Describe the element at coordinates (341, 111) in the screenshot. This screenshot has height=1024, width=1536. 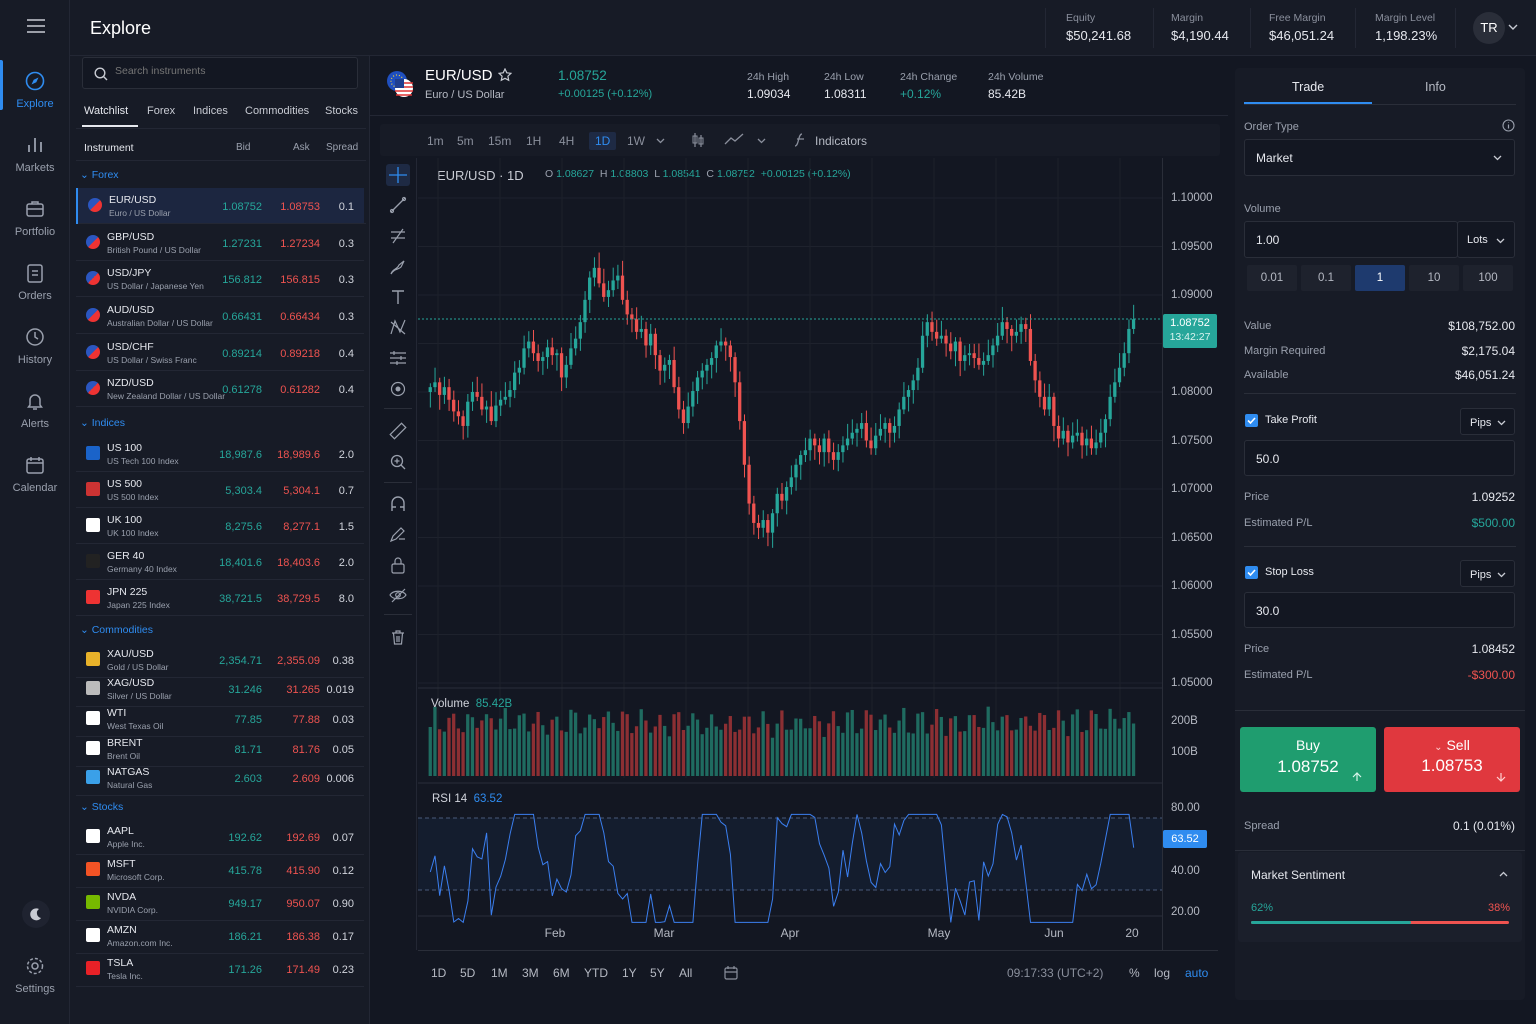
I see `tab-stocks: Stocks` at that location.